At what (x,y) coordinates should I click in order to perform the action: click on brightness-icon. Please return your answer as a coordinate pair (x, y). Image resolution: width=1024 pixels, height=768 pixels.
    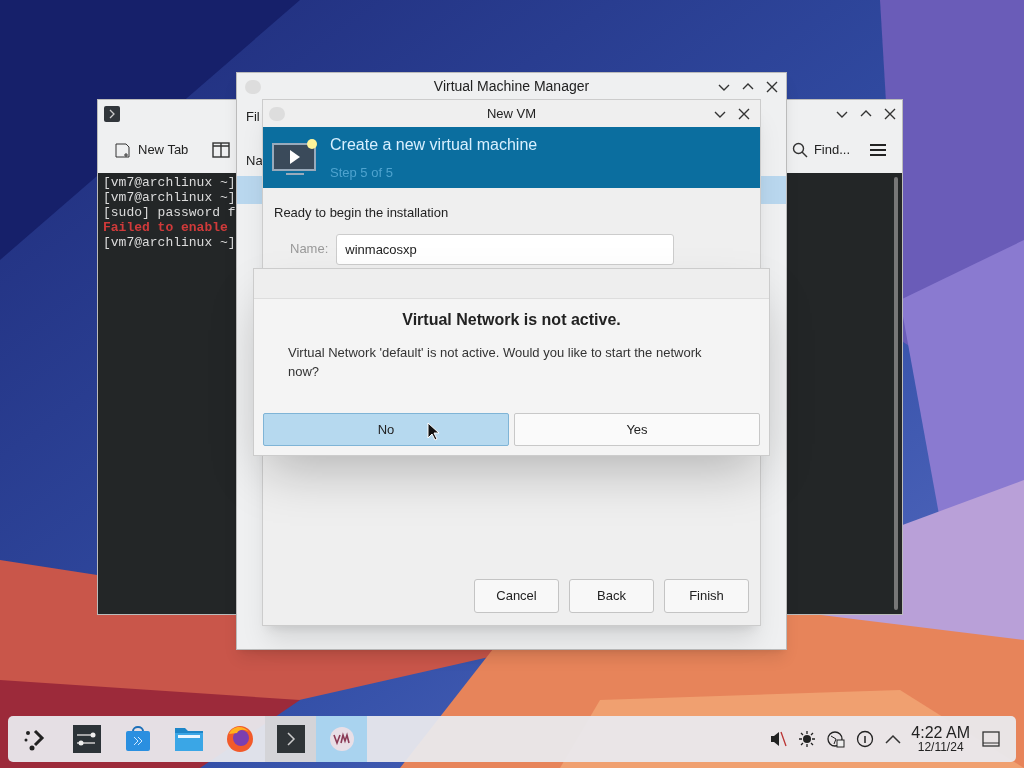
    Looking at the image, I should click on (807, 739).